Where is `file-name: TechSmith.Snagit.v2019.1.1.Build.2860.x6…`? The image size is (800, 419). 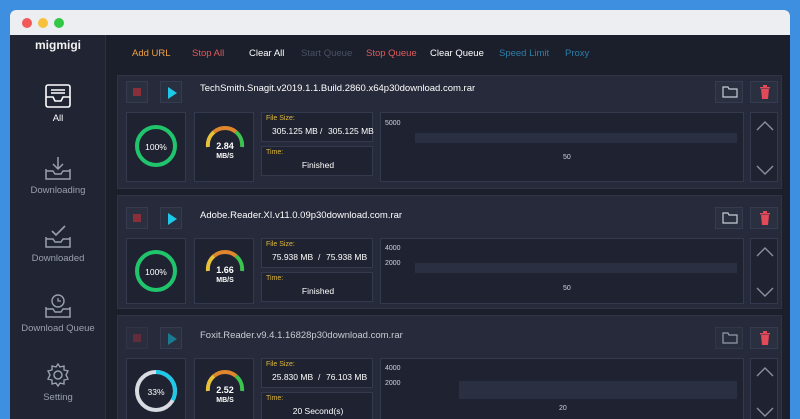
file-name: TechSmith.Snagit.v2019.1.1.Build.2860.x6… is located at coordinates (338, 88).